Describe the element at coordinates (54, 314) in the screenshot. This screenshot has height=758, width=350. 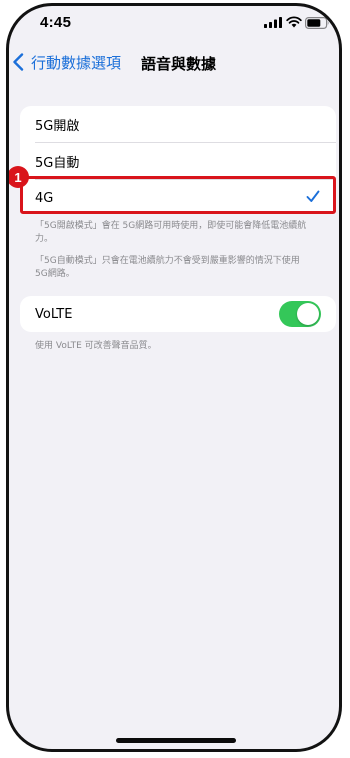
I see `volte-label: VoLTE` at that location.